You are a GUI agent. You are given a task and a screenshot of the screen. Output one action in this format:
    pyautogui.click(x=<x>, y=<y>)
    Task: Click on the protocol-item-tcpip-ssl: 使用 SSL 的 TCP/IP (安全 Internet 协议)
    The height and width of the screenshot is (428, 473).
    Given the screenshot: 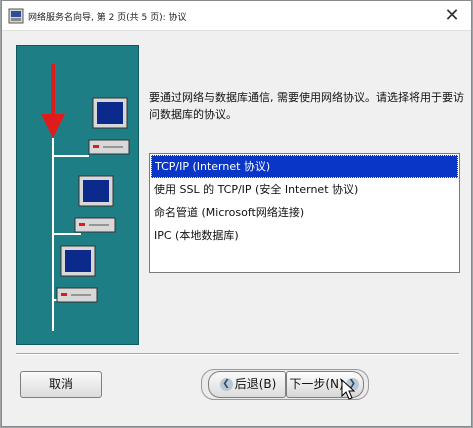 What is the action you would take?
    pyautogui.click(x=304, y=189)
    